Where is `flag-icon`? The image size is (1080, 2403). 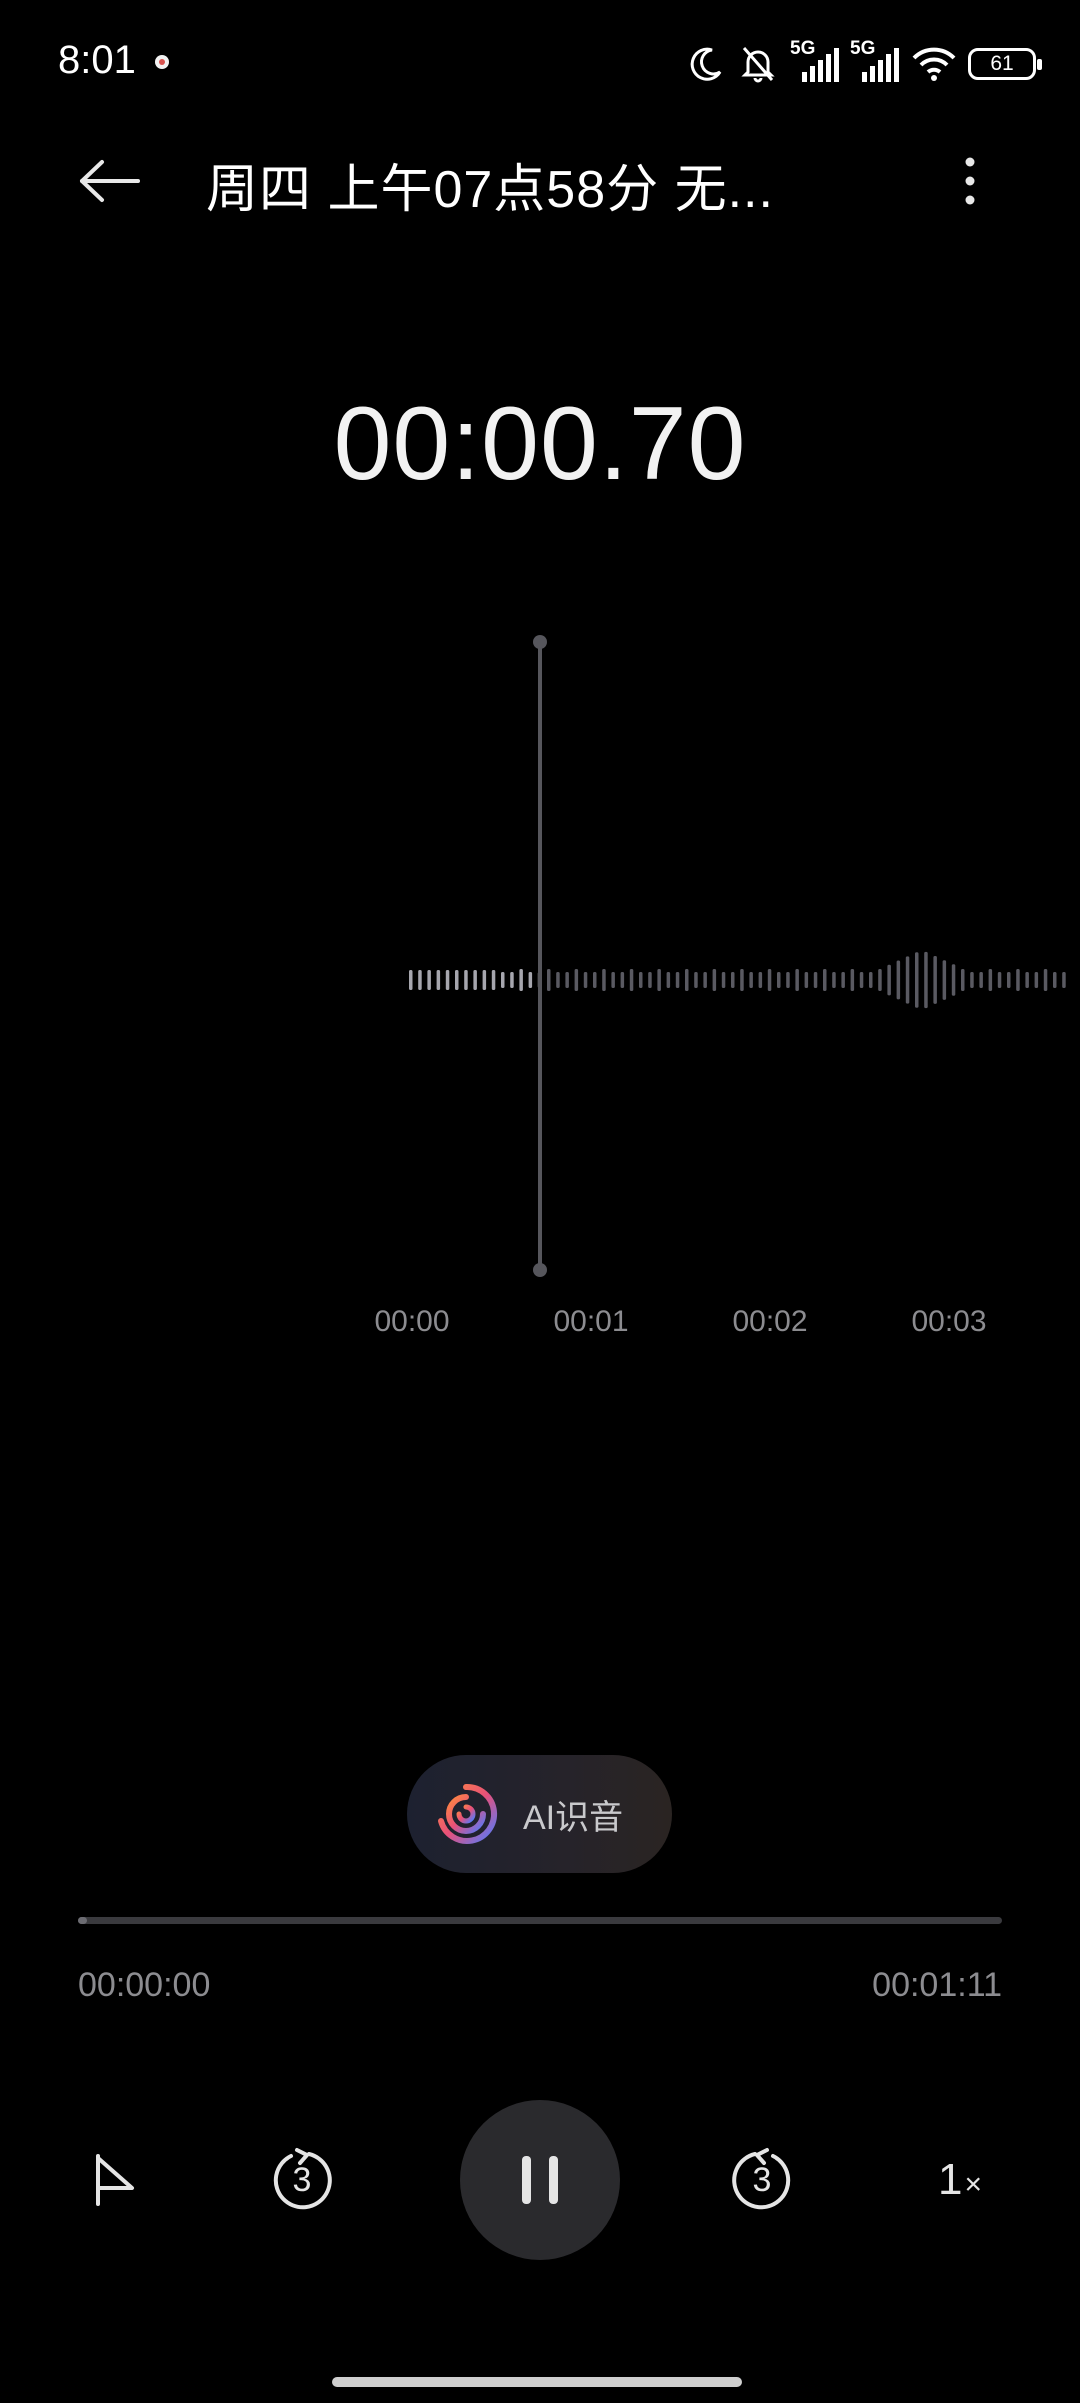
flag-icon is located at coordinates (115, 2180).